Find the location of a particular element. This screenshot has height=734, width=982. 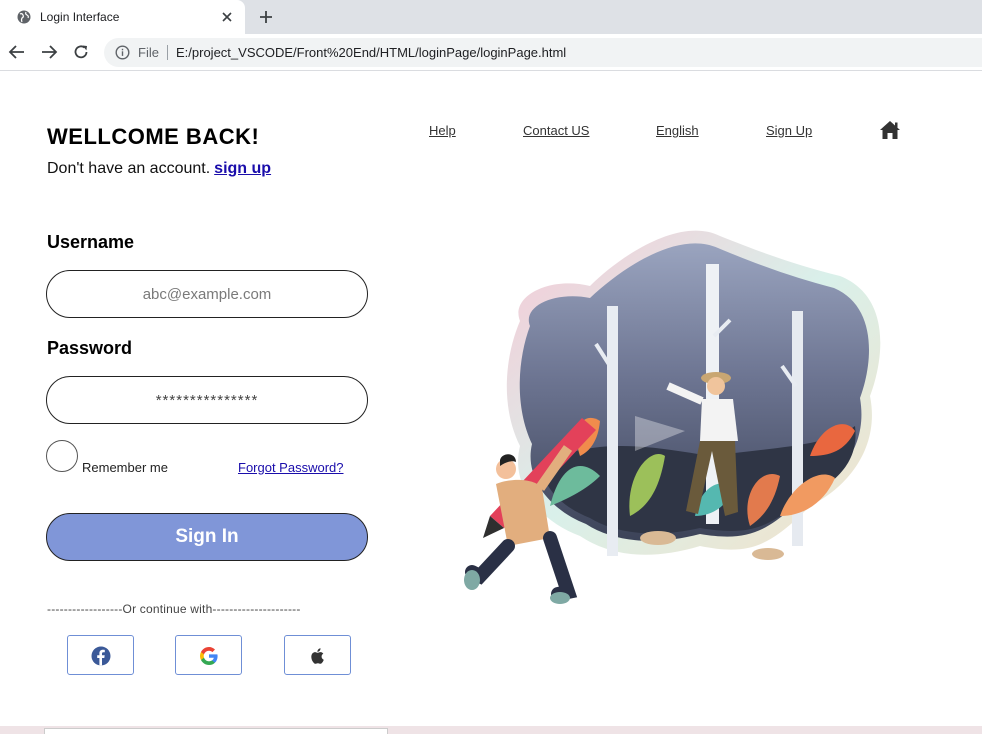

info-icon is located at coordinates (122, 52).